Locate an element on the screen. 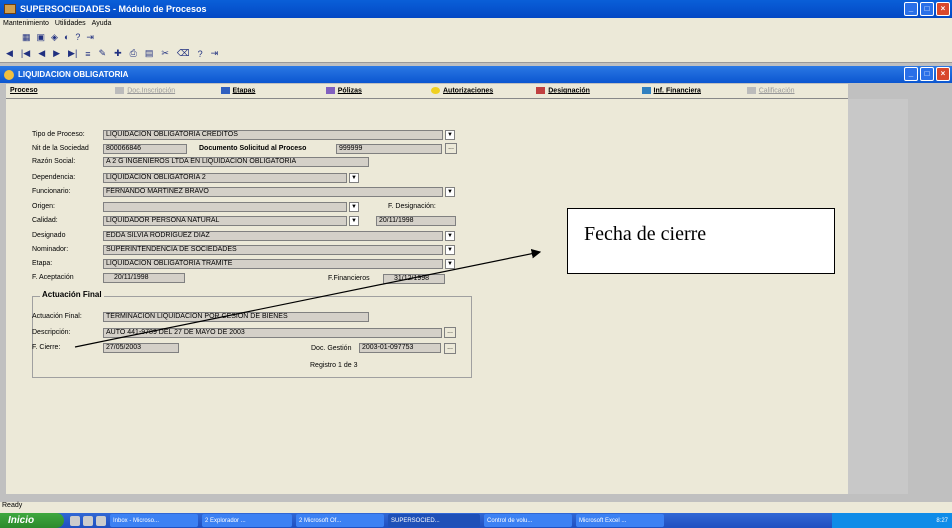 The height and width of the screenshot is (528, 952). doc-solicitud-field: 999999 is located at coordinates (389, 149).